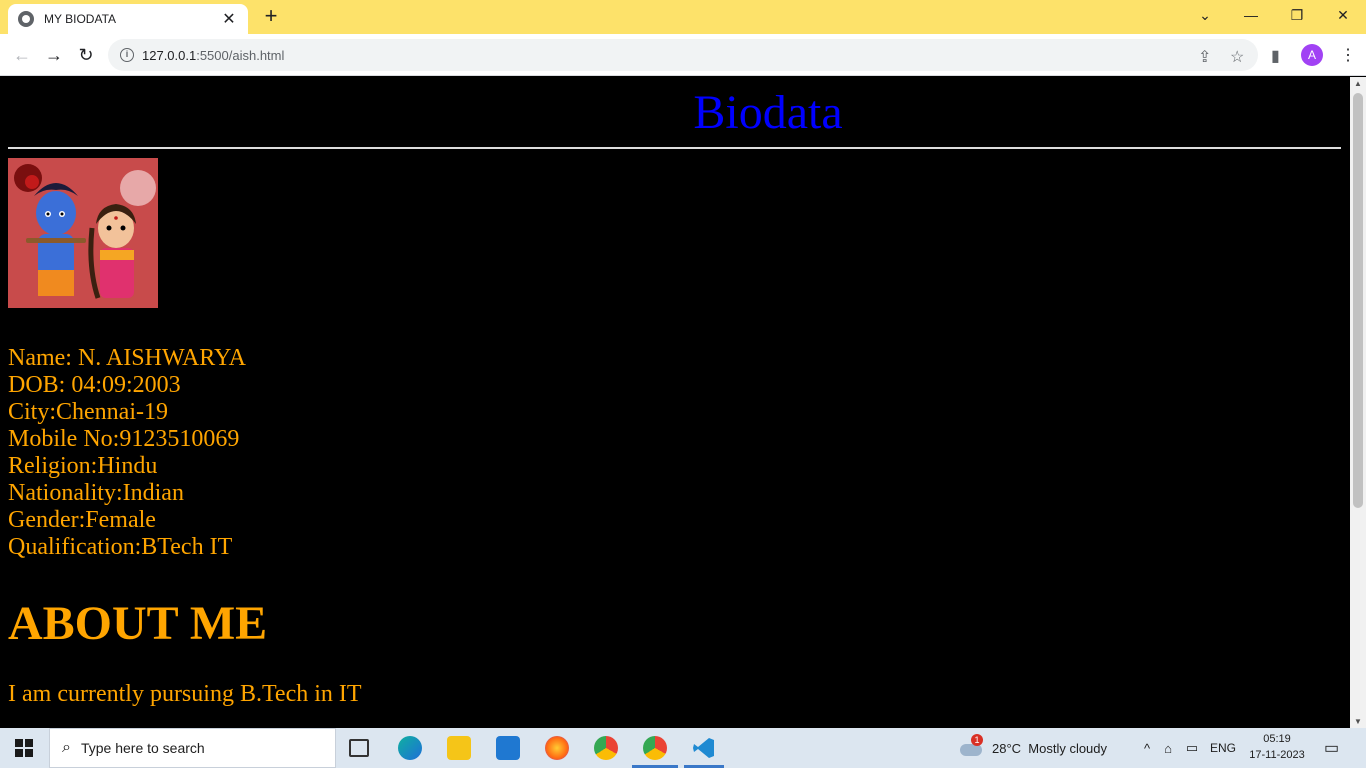  What do you see at coordinates (410, 748) in the screenshot?
I see `edge-icon` at bounding box center [410, 748].